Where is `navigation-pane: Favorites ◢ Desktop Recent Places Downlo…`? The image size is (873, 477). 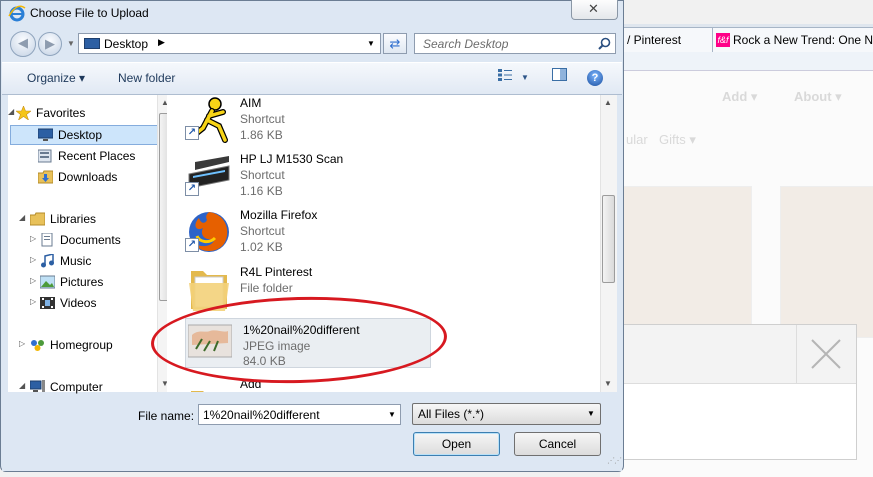
navigation-pane: Favorites ◢ Desktop Recent Places Downlo… is located at coordinates (91, 244).